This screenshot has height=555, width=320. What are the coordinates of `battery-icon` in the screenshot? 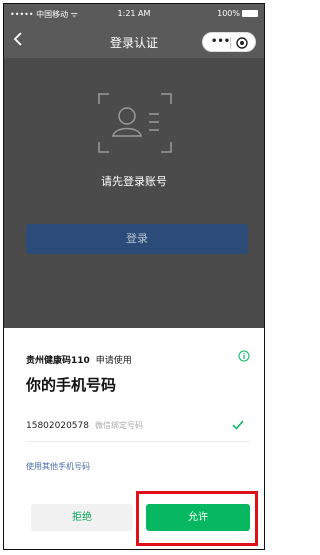 It's located at (250, 13).